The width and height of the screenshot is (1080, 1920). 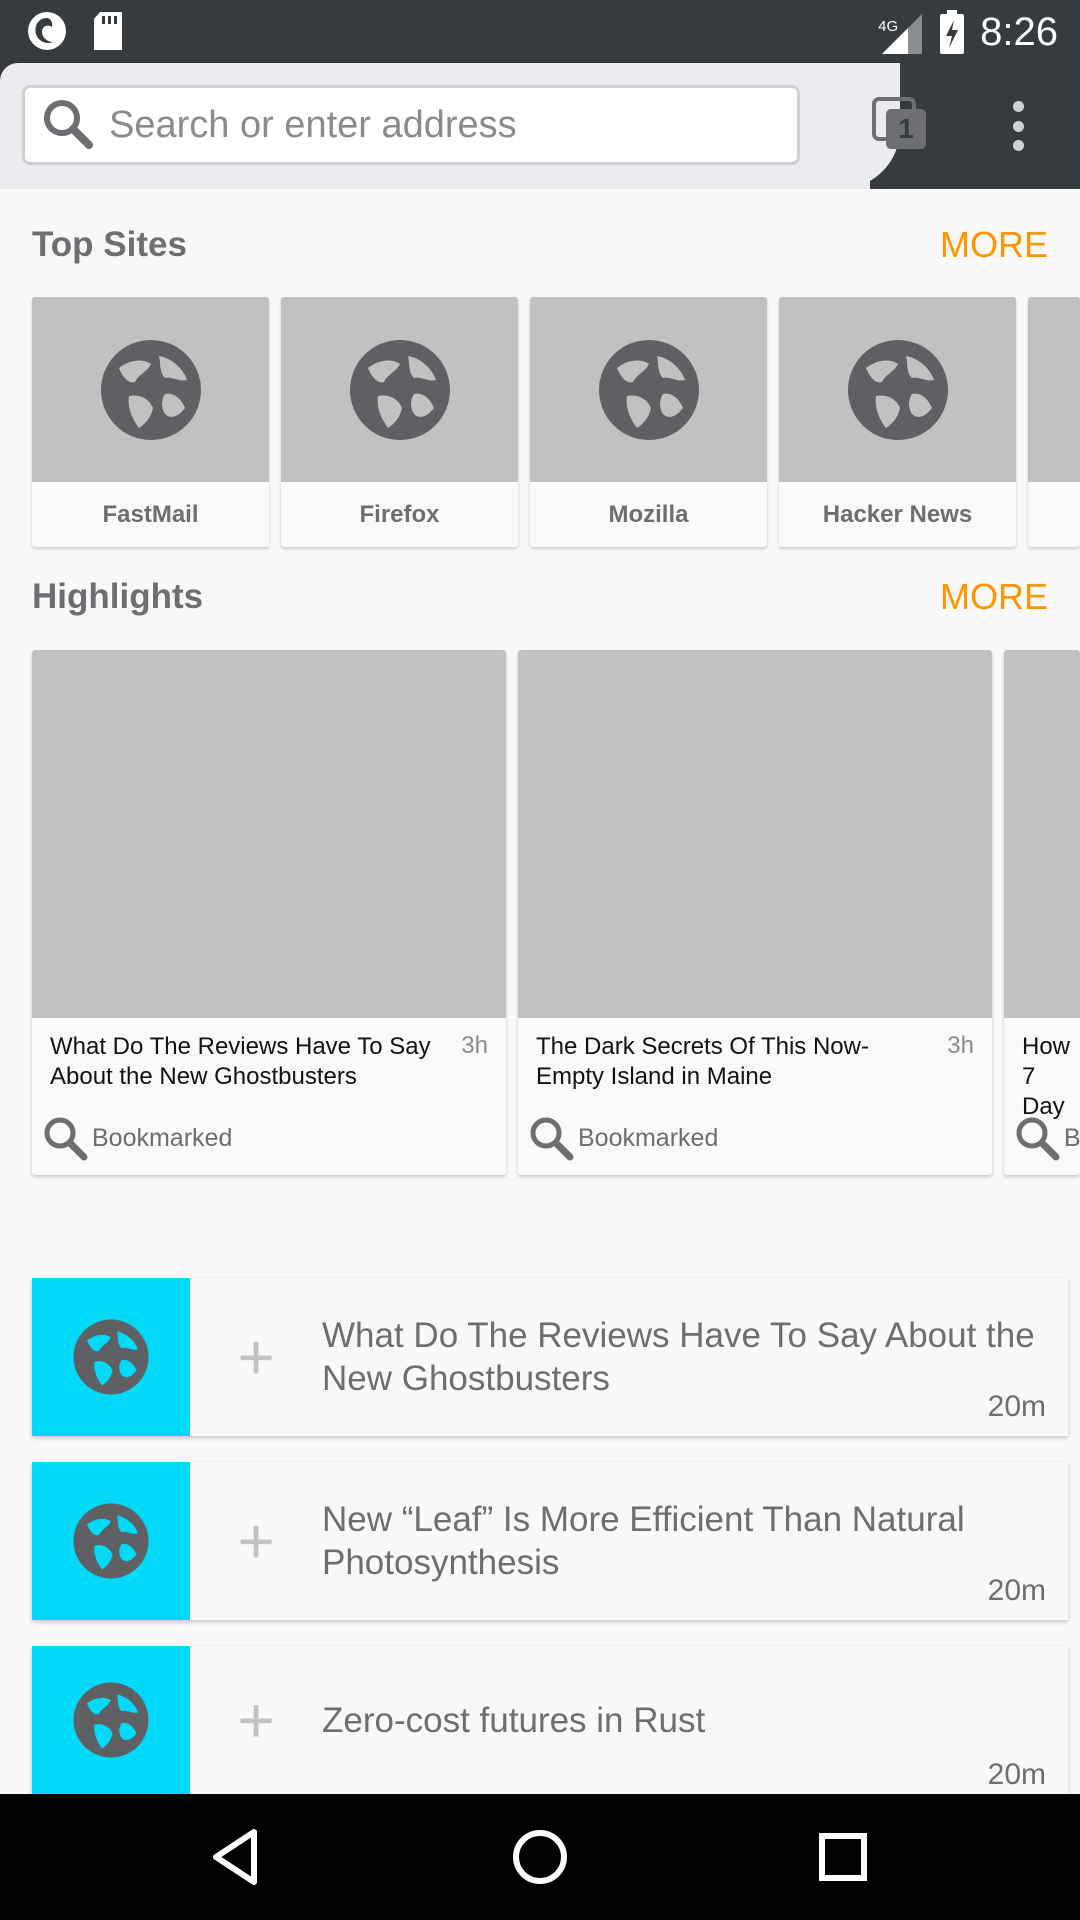 What do you see at coordinates (118, 596) in the screenshot?
I see `highlights-title: Highlights` at bounding box center [118, 596].